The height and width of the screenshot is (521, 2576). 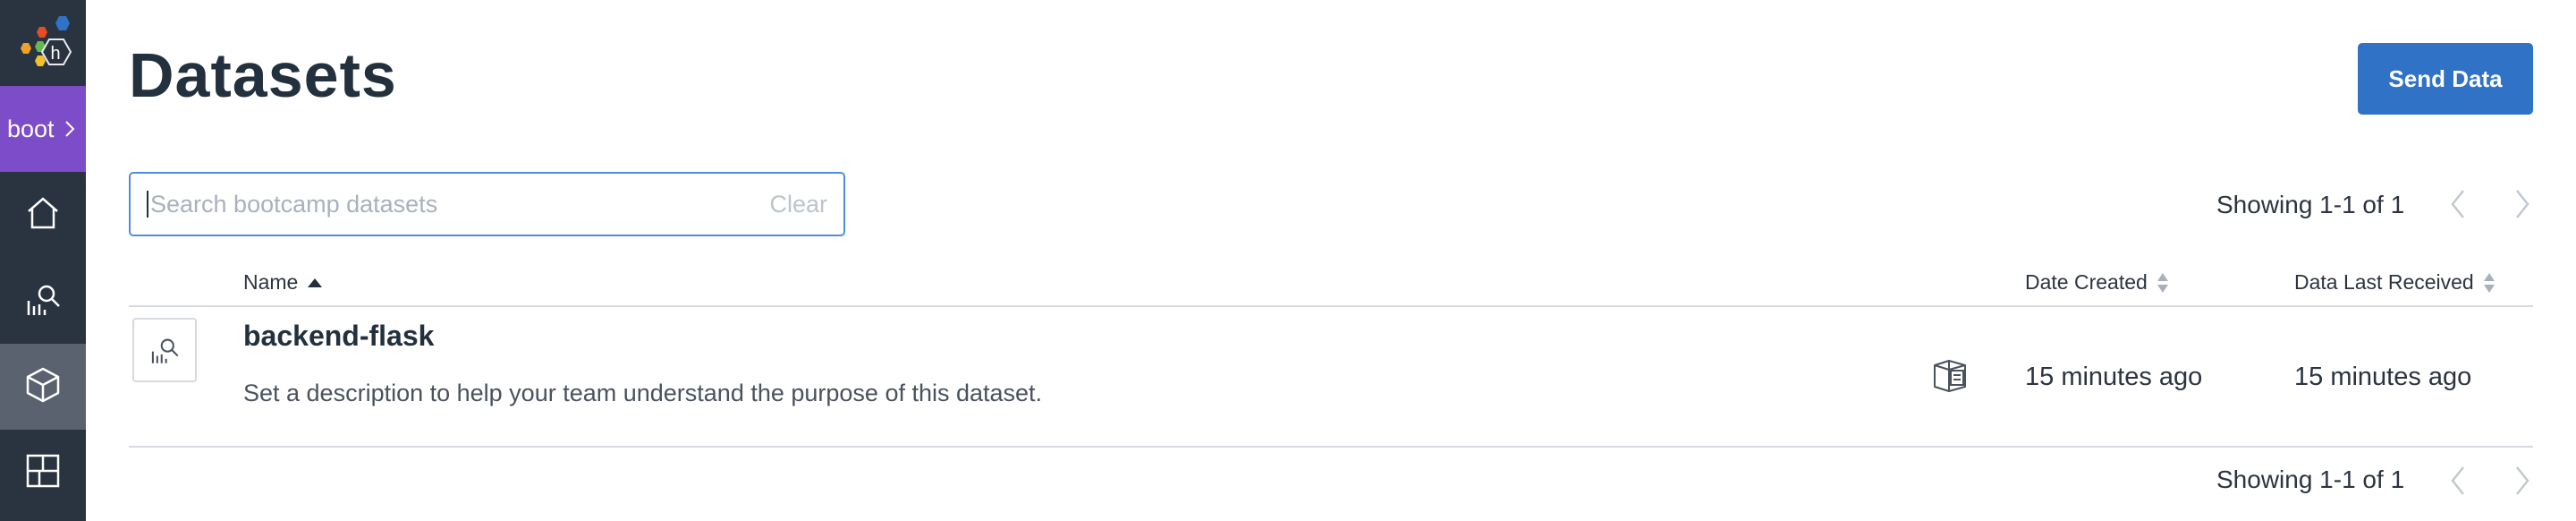 What do you see at coordinates (43, 43) in the screenshot?
I see `honeycomb-logo-icon: h` at bounding box center [43, 43].